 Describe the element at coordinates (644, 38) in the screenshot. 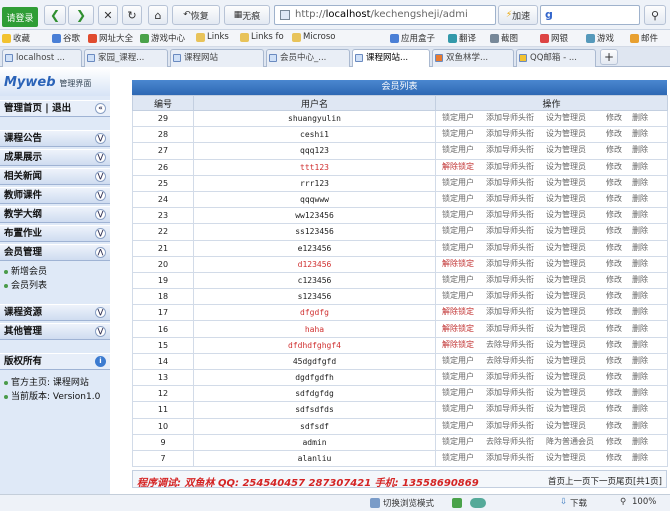

I see `bookmark-mail: 邮件` at that location.